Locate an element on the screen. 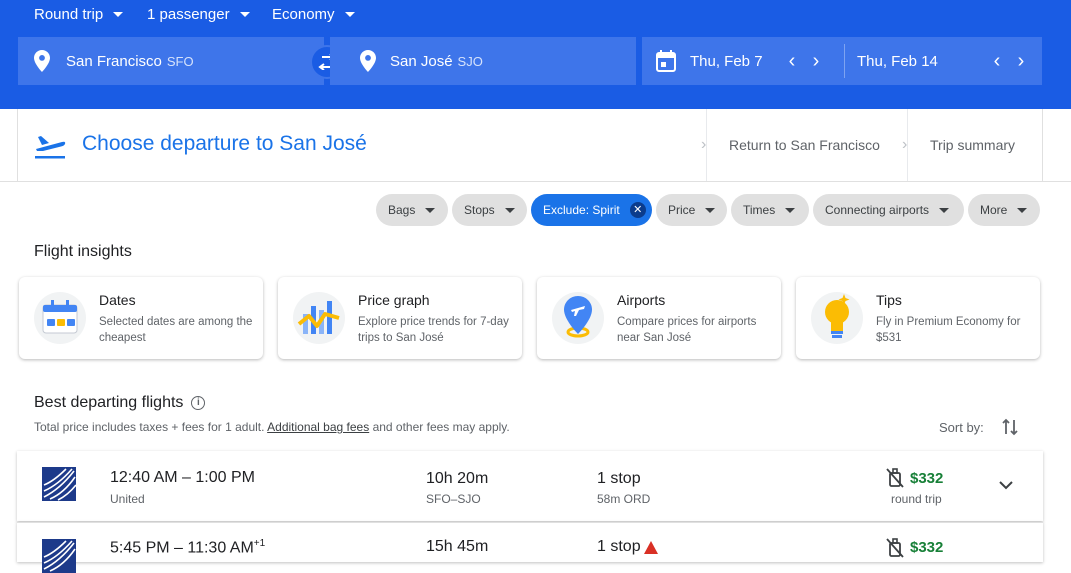 The image size is (1071, 573). results-heading-text: Best departing flights is located at coordinates (109, 402).